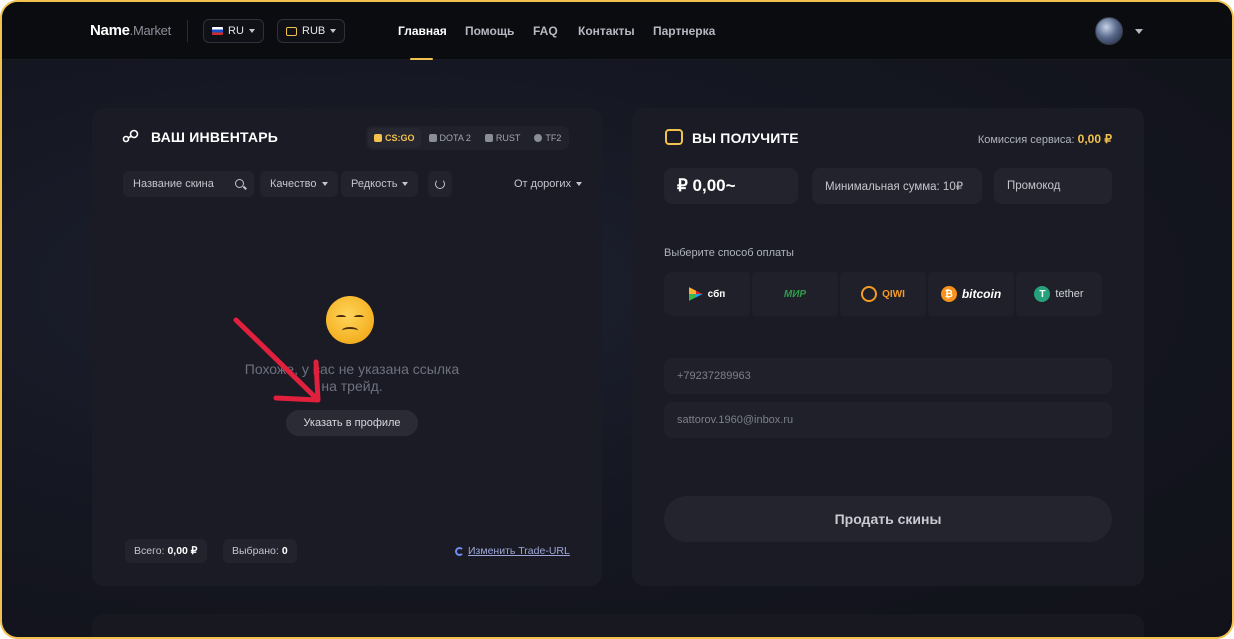  Describe the element at coordinates (888, 519) in the screenshot. I see `sell-skins-button: Продать скины` at that location.